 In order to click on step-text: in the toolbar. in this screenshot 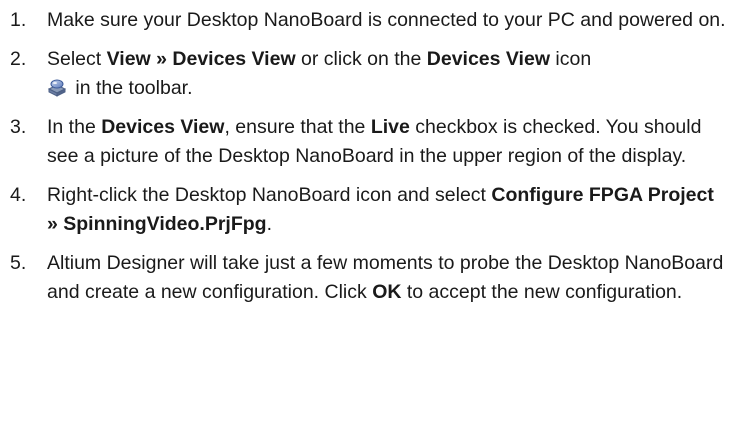, I will do `click(131, 88)`.